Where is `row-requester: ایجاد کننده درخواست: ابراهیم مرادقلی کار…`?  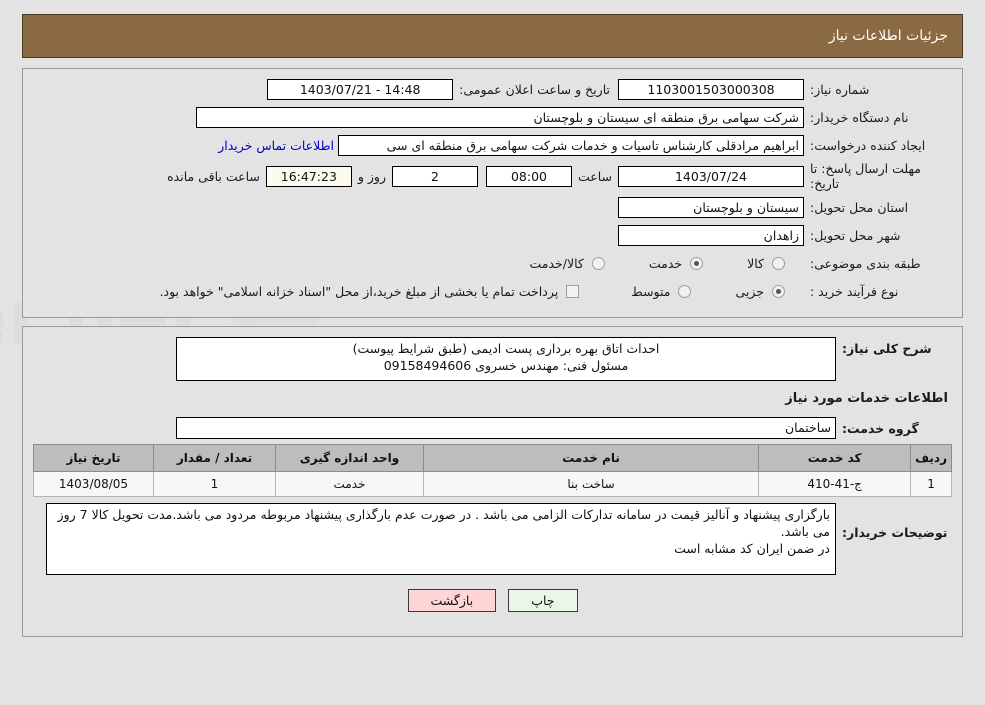 row-requester: ایجاد کننده درخواست: ابراهیم مرادقلی کار… is located at coordinates (492, 145).